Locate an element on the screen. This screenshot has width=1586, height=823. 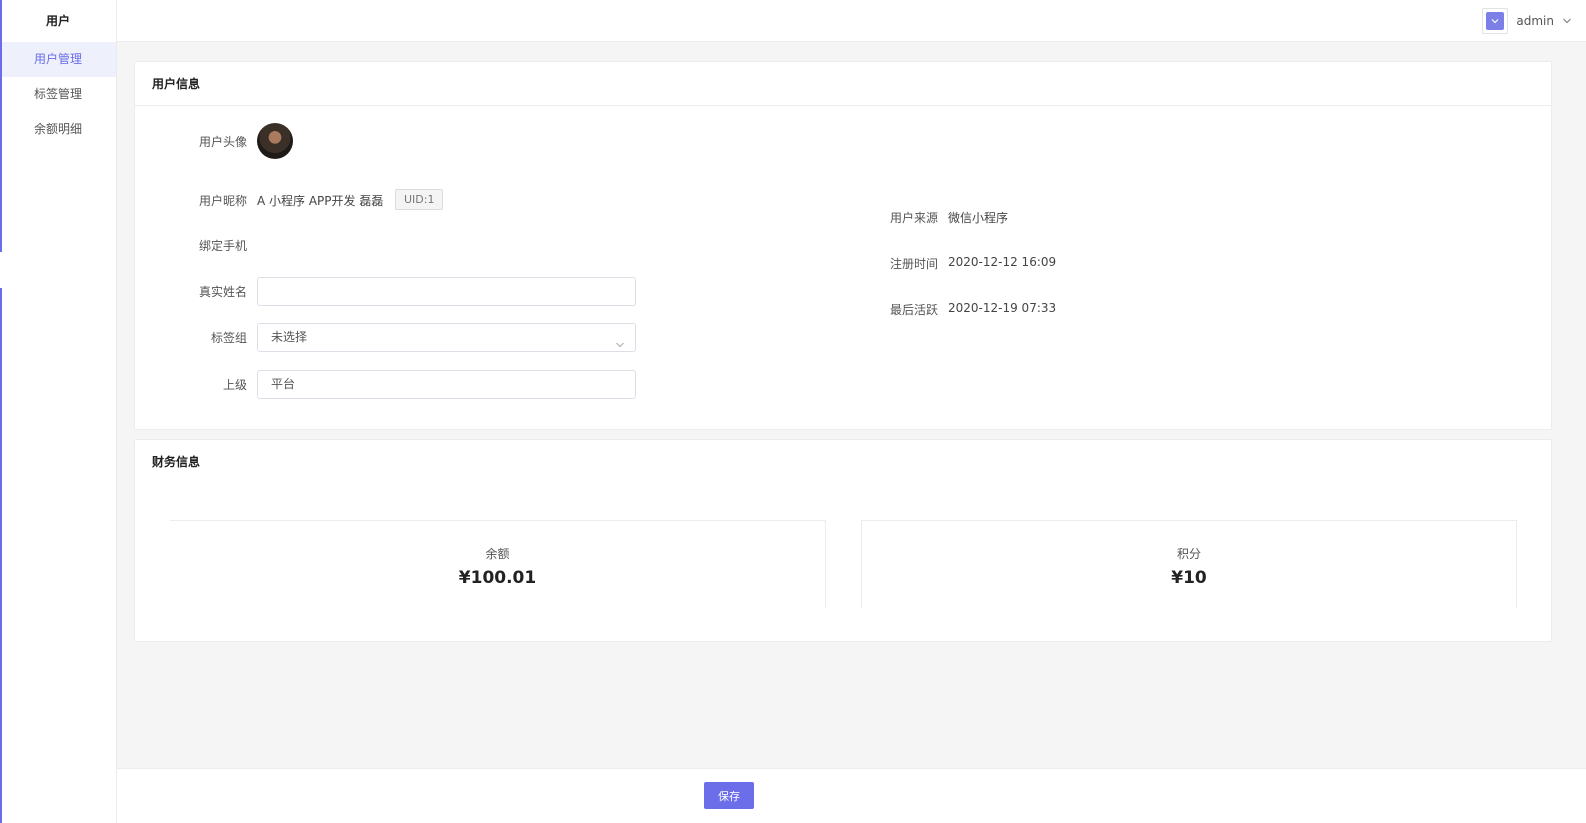
points-stat: 积分 ¥10 is located at coordinates (1189, 564).